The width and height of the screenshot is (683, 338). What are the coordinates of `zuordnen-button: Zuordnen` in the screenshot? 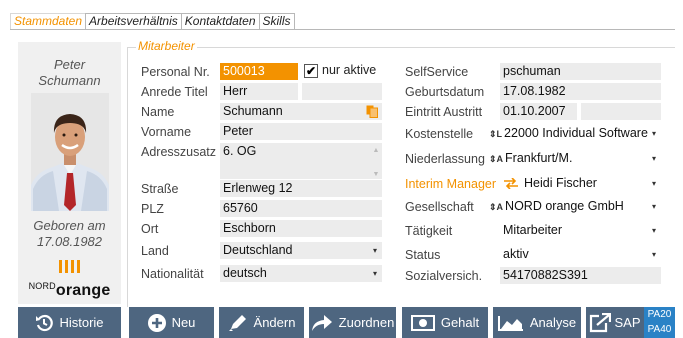 It's located at (352, 322).